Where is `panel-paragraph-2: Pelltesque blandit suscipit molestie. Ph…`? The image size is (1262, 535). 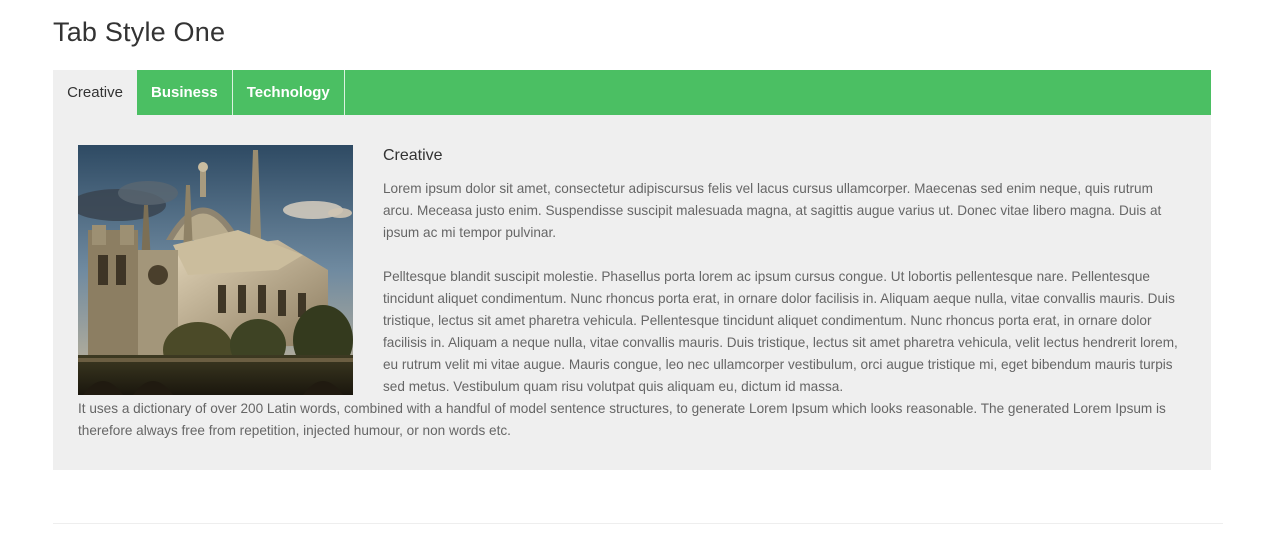 panel-paragraph-2: Pelltesque blandit suscipit molestie. Ph… is located at coordinates (780, 331).